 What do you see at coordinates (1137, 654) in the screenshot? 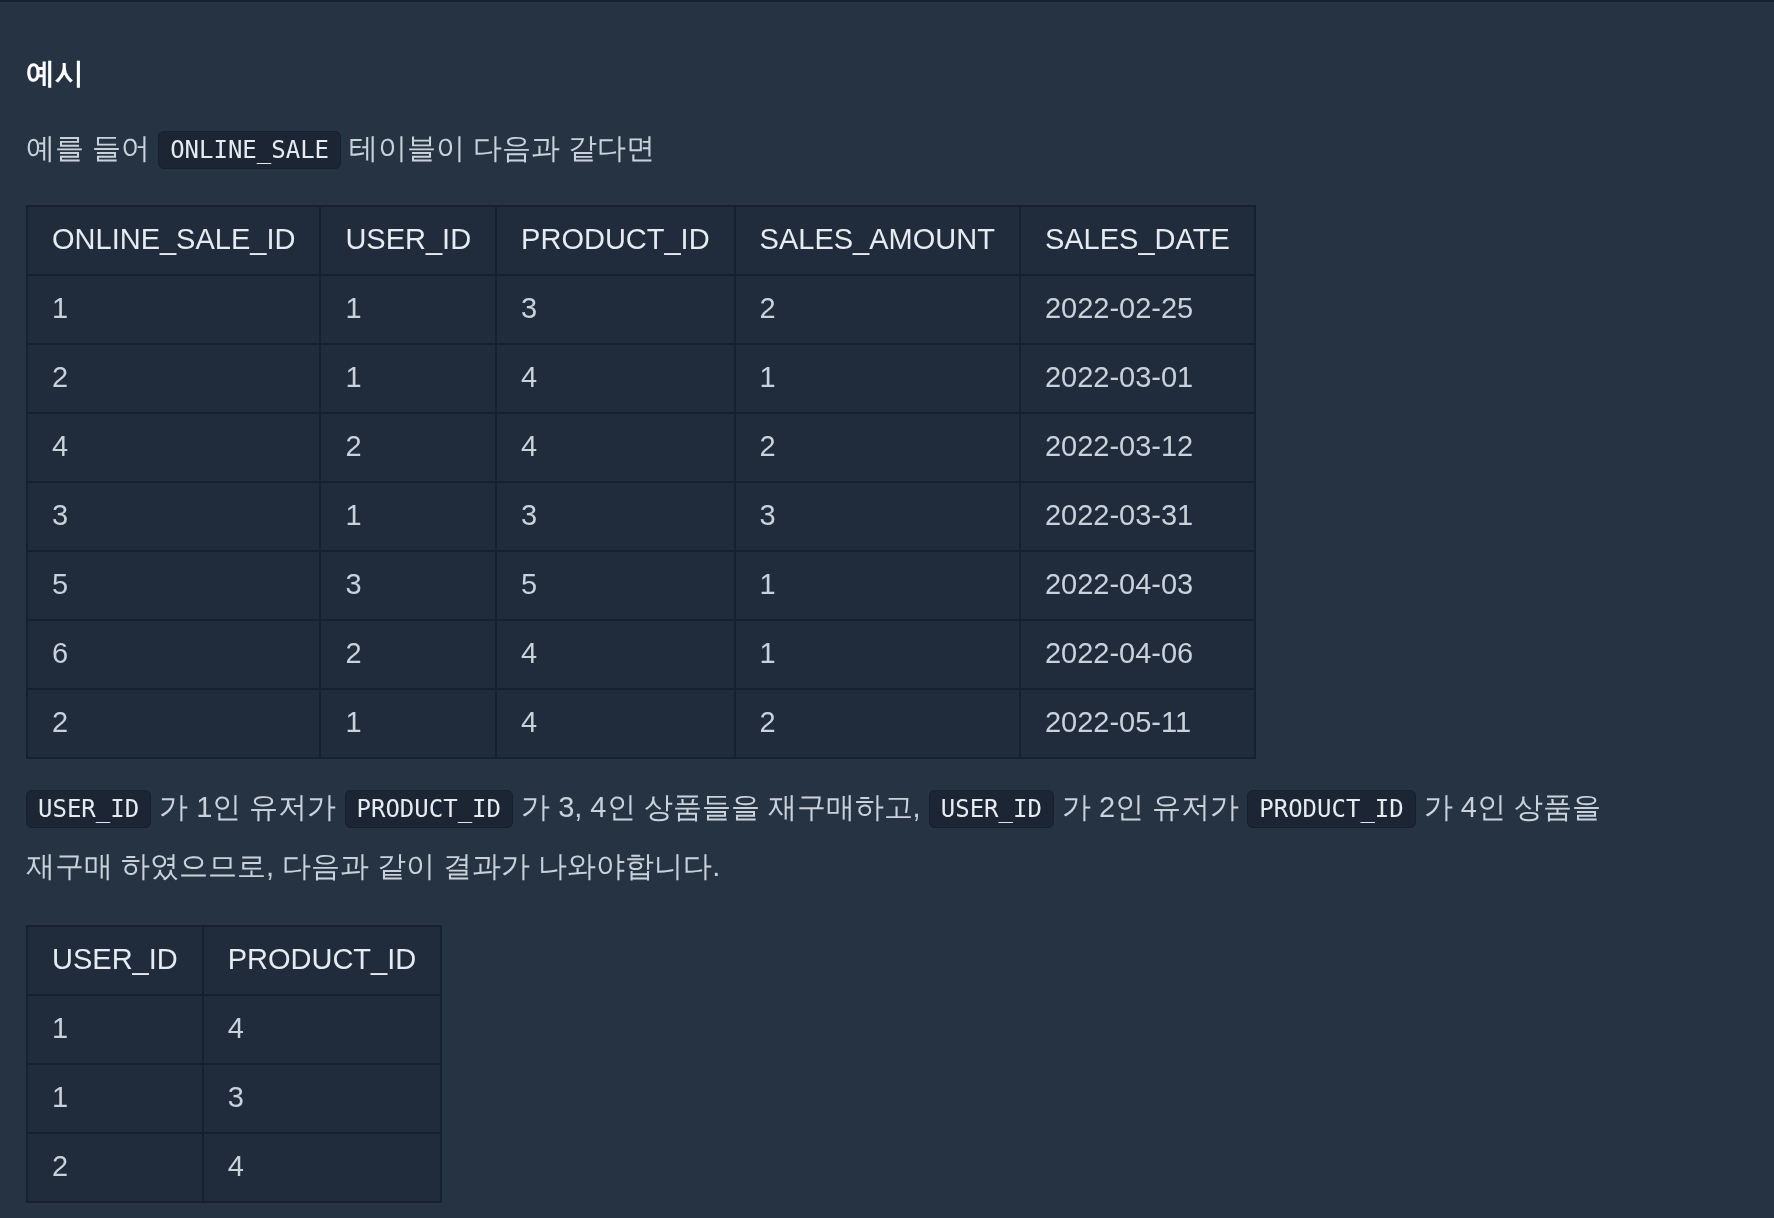
I see `table-cell: 2022-04-06` at bounding box center [1137, 654].